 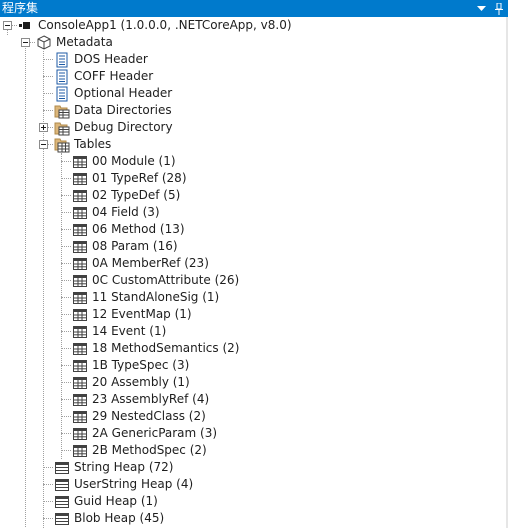 I want to click on chevron-down-icon, so click(x=481, y=8).